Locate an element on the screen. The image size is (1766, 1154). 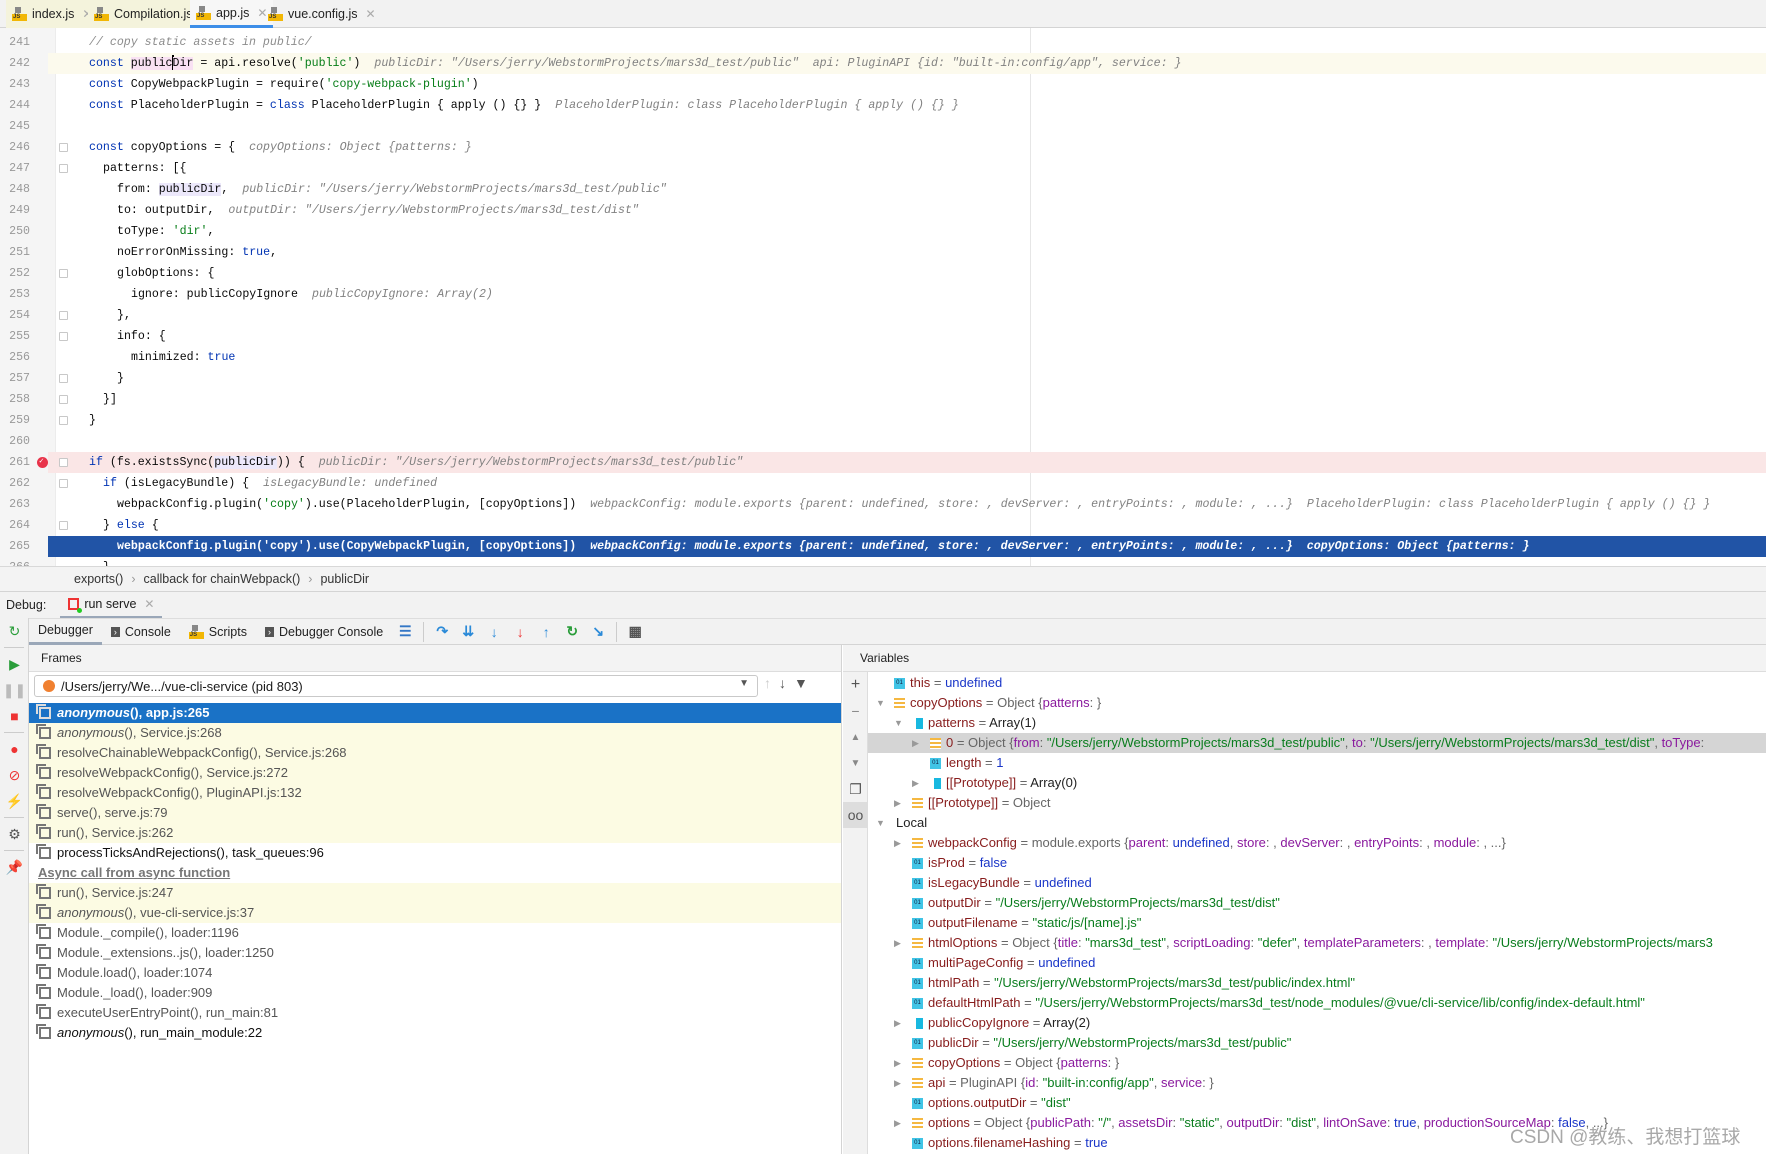
line-number: 250 is located at coordinates (15, 231).